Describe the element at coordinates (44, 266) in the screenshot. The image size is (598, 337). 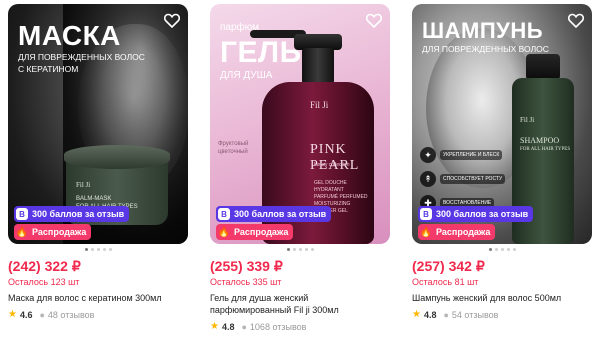
I see `product-price: (242) 322 ₽` at that location.